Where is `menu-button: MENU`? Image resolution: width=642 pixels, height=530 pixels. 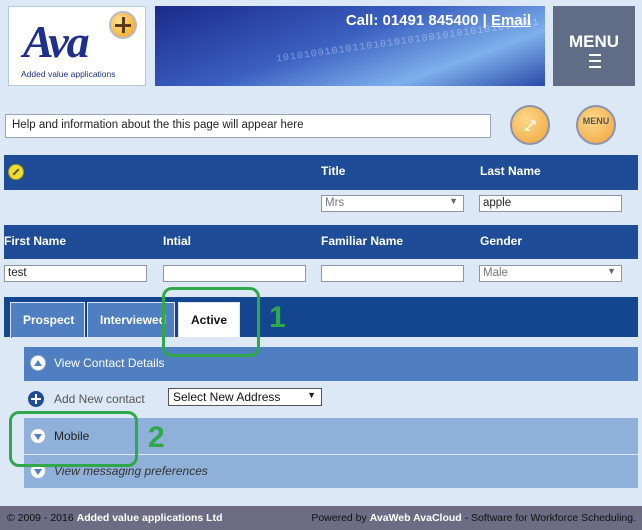
menu-button: MENU is located at coordinates (594, 46).